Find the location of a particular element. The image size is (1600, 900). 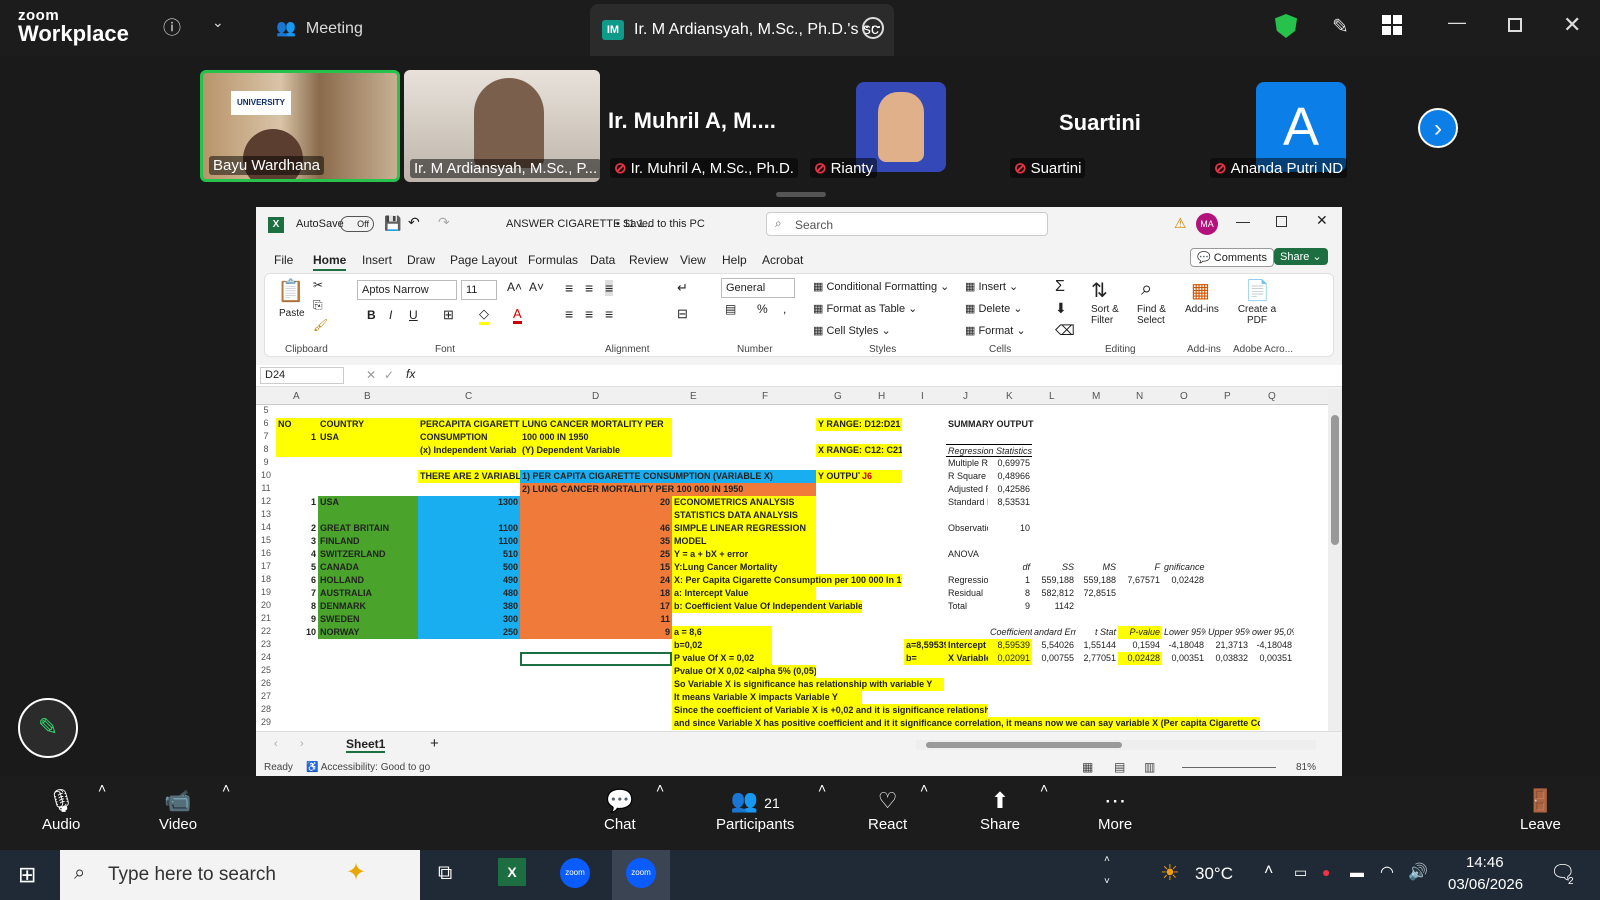

cell: LUNG CANCER MORTALITY PER is located at coordinates (596, 424).